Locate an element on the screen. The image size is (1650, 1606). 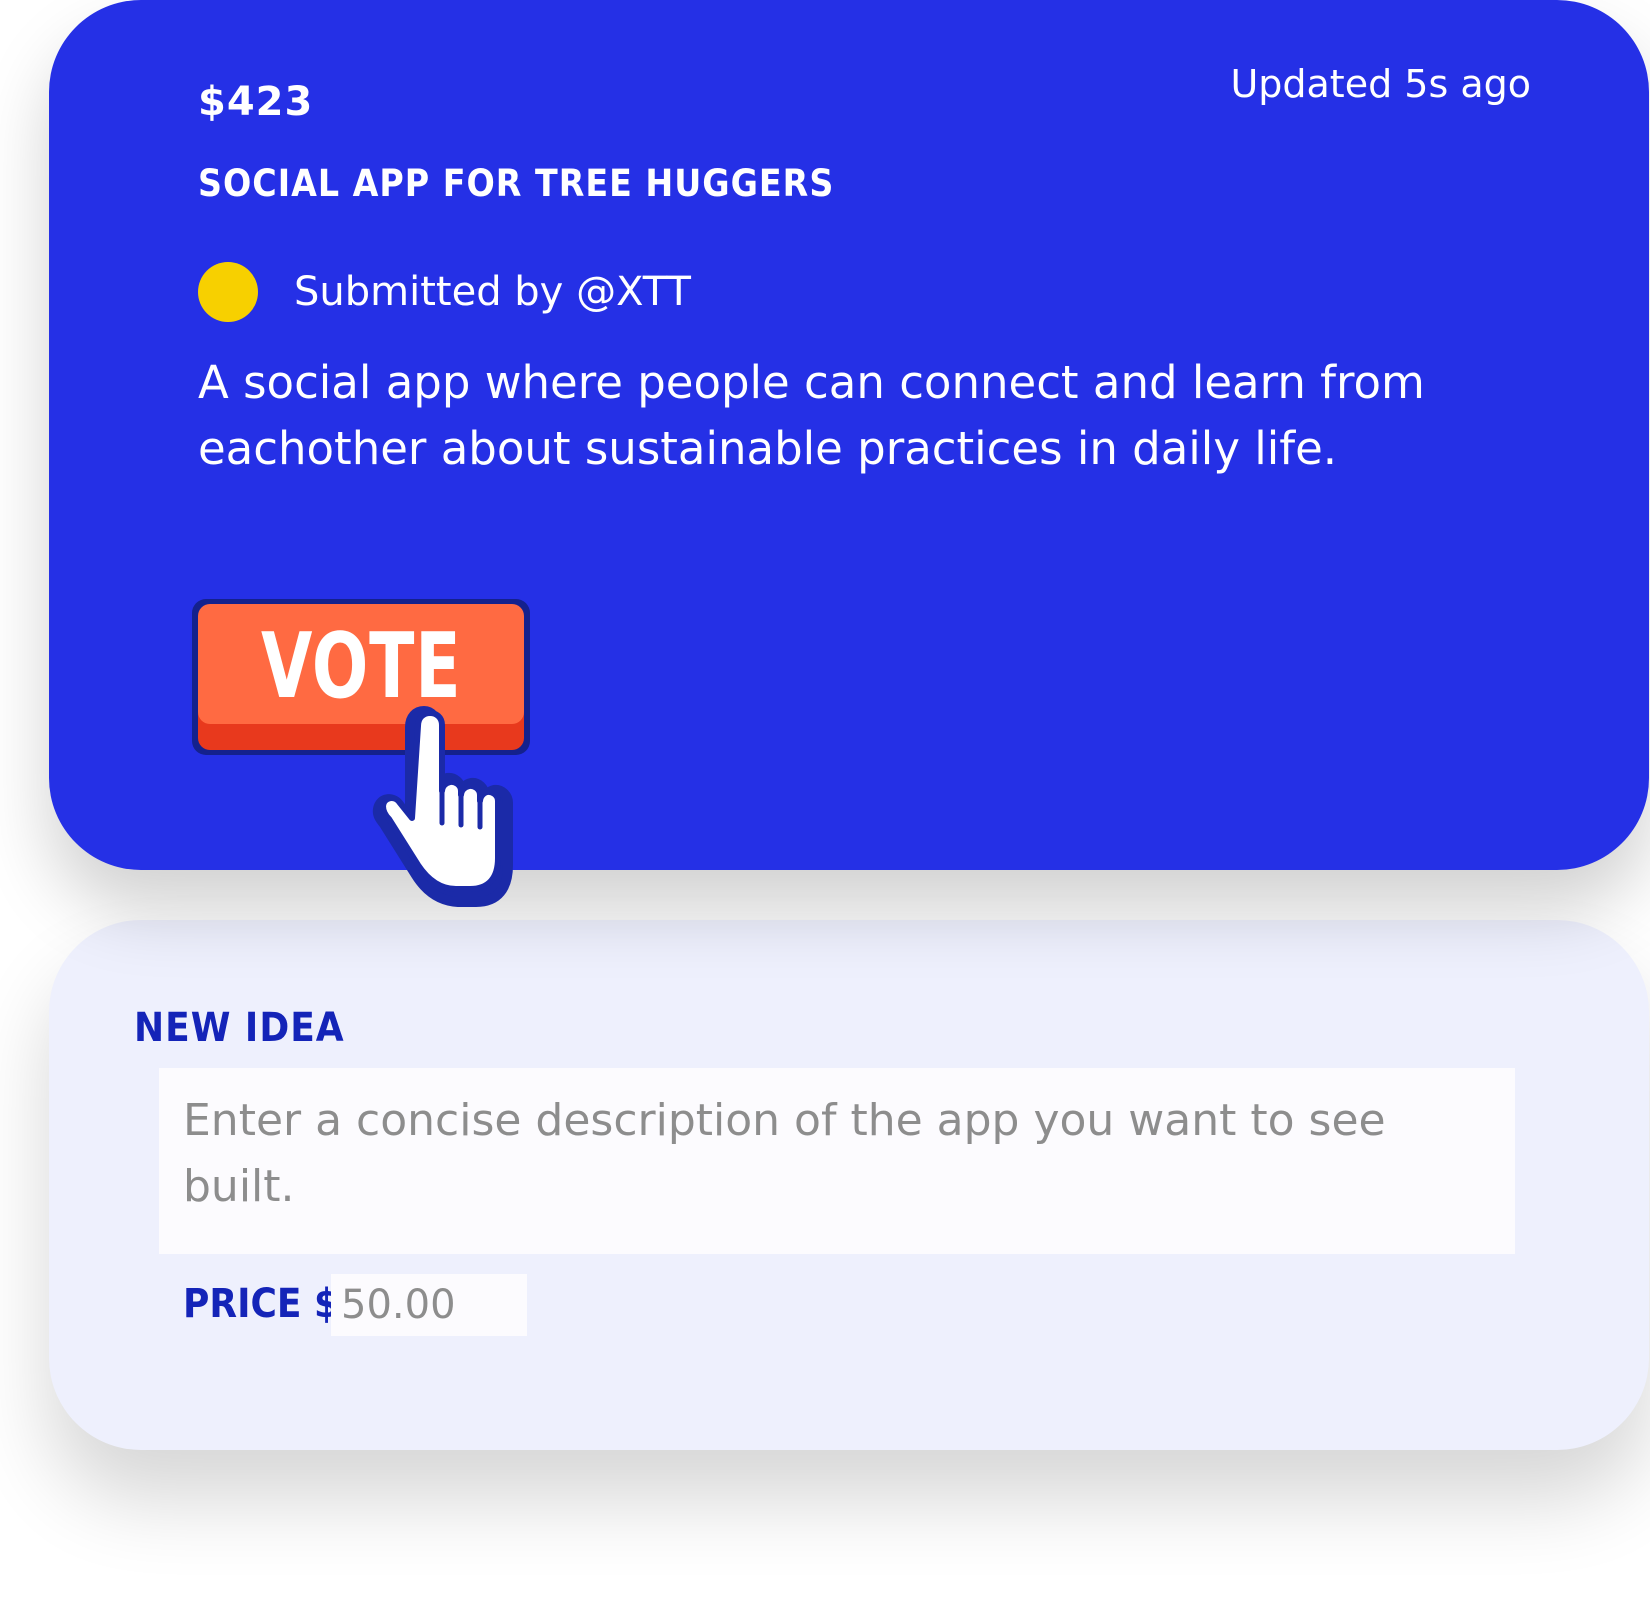
pointing-hand-icon is located at coordinates (442, 806).